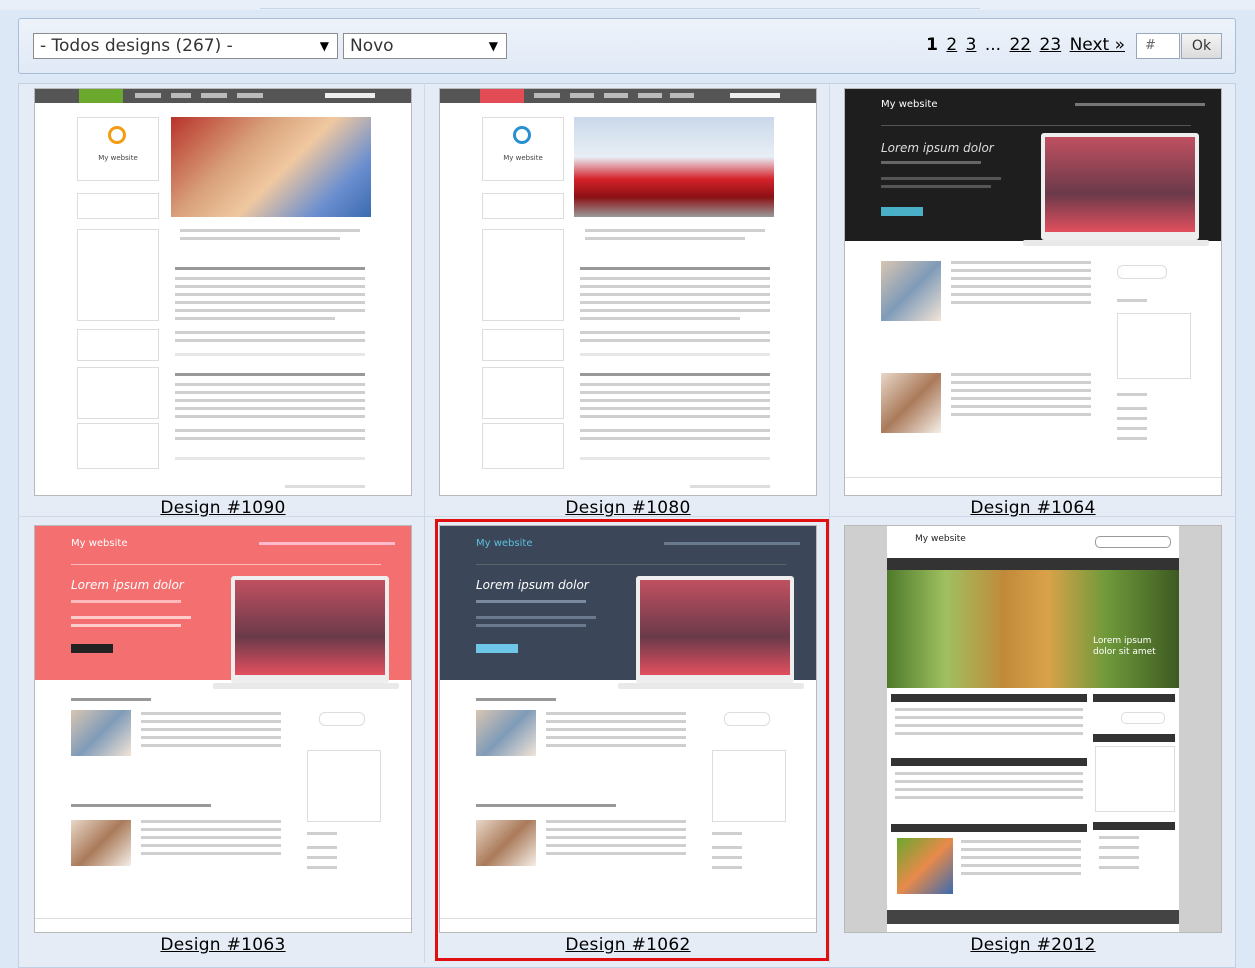  I want to click on dog-photo, so click(1033, 629).